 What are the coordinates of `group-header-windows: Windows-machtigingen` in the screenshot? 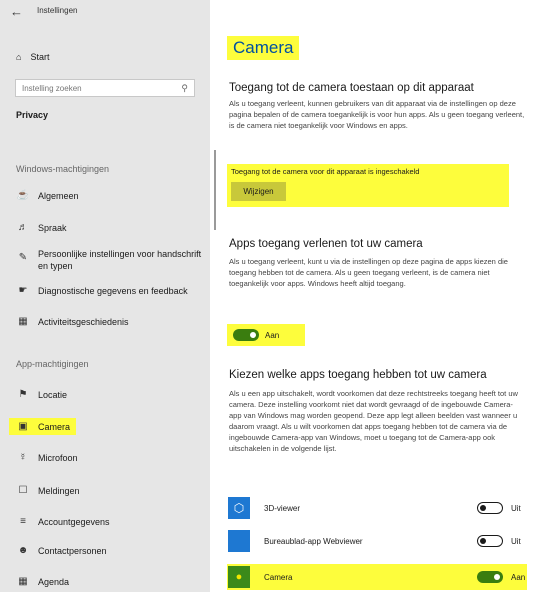 It's located at (63, 169).